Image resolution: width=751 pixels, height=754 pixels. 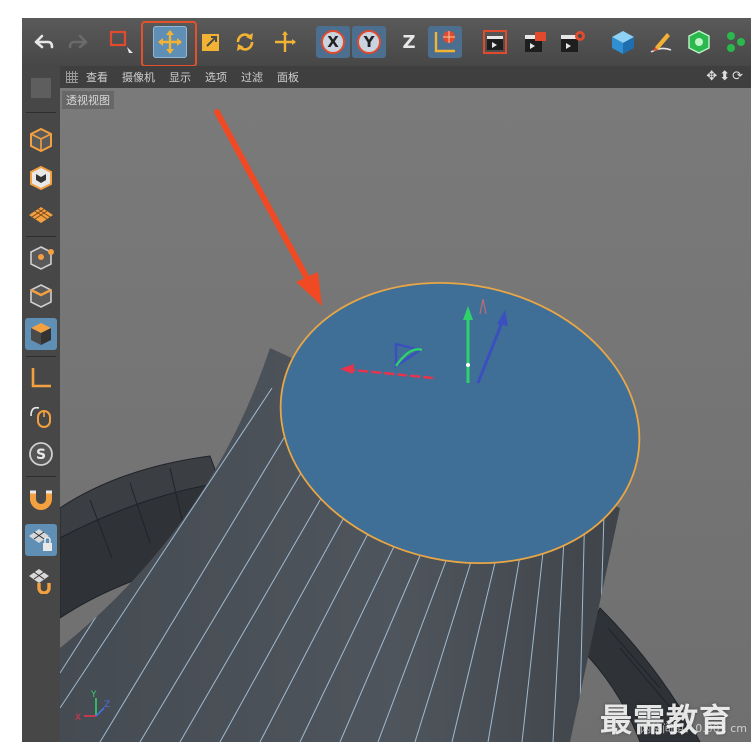 I want to click on pen-spline-button, so click(x=661, y=42).